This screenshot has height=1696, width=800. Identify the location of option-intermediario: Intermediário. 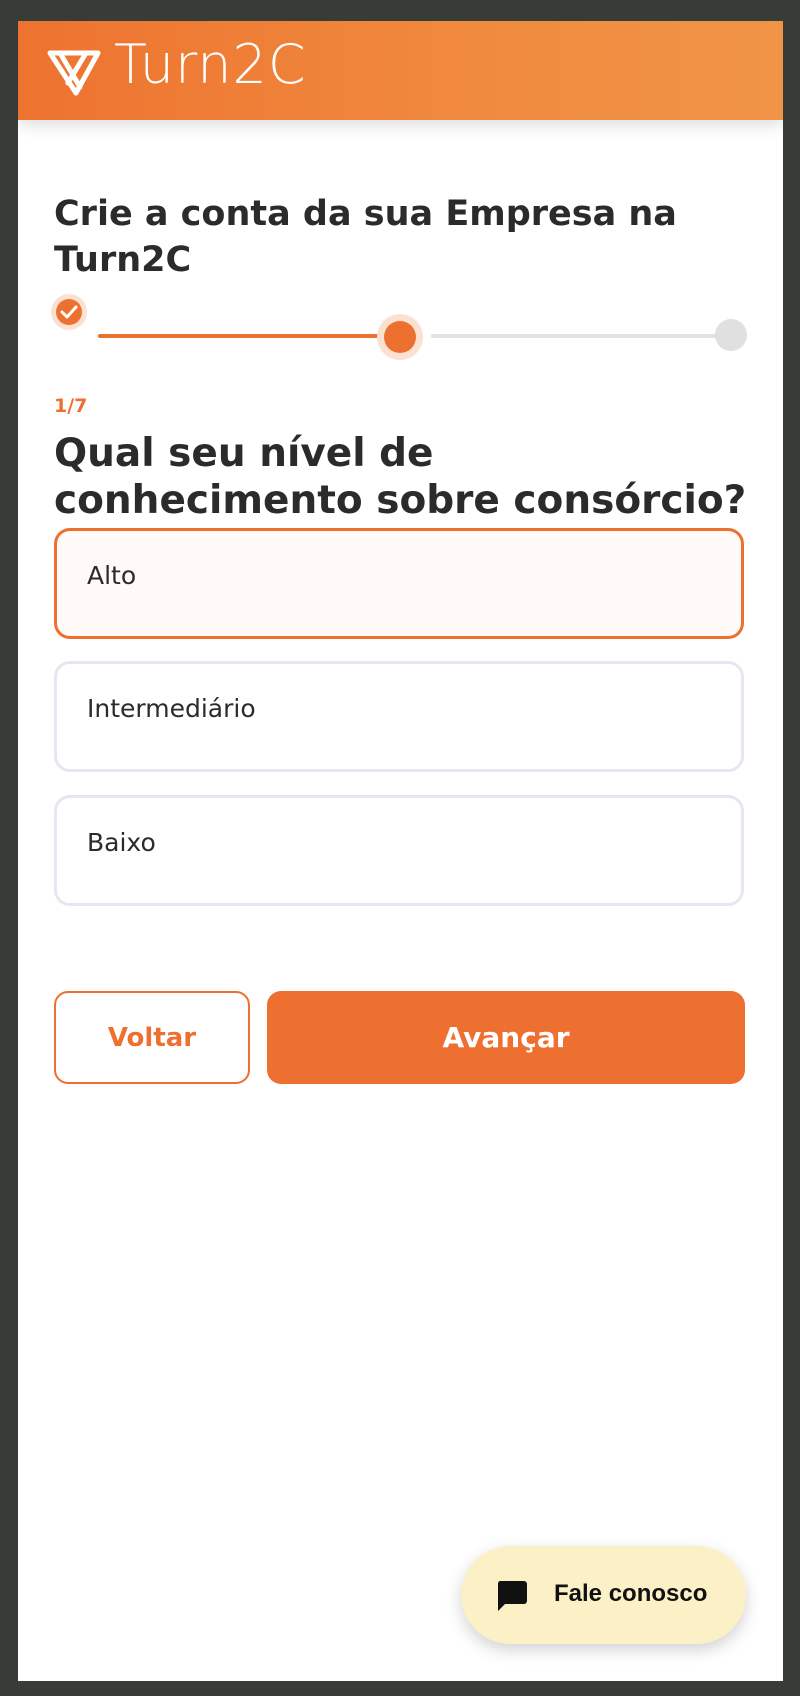
(399, 716).